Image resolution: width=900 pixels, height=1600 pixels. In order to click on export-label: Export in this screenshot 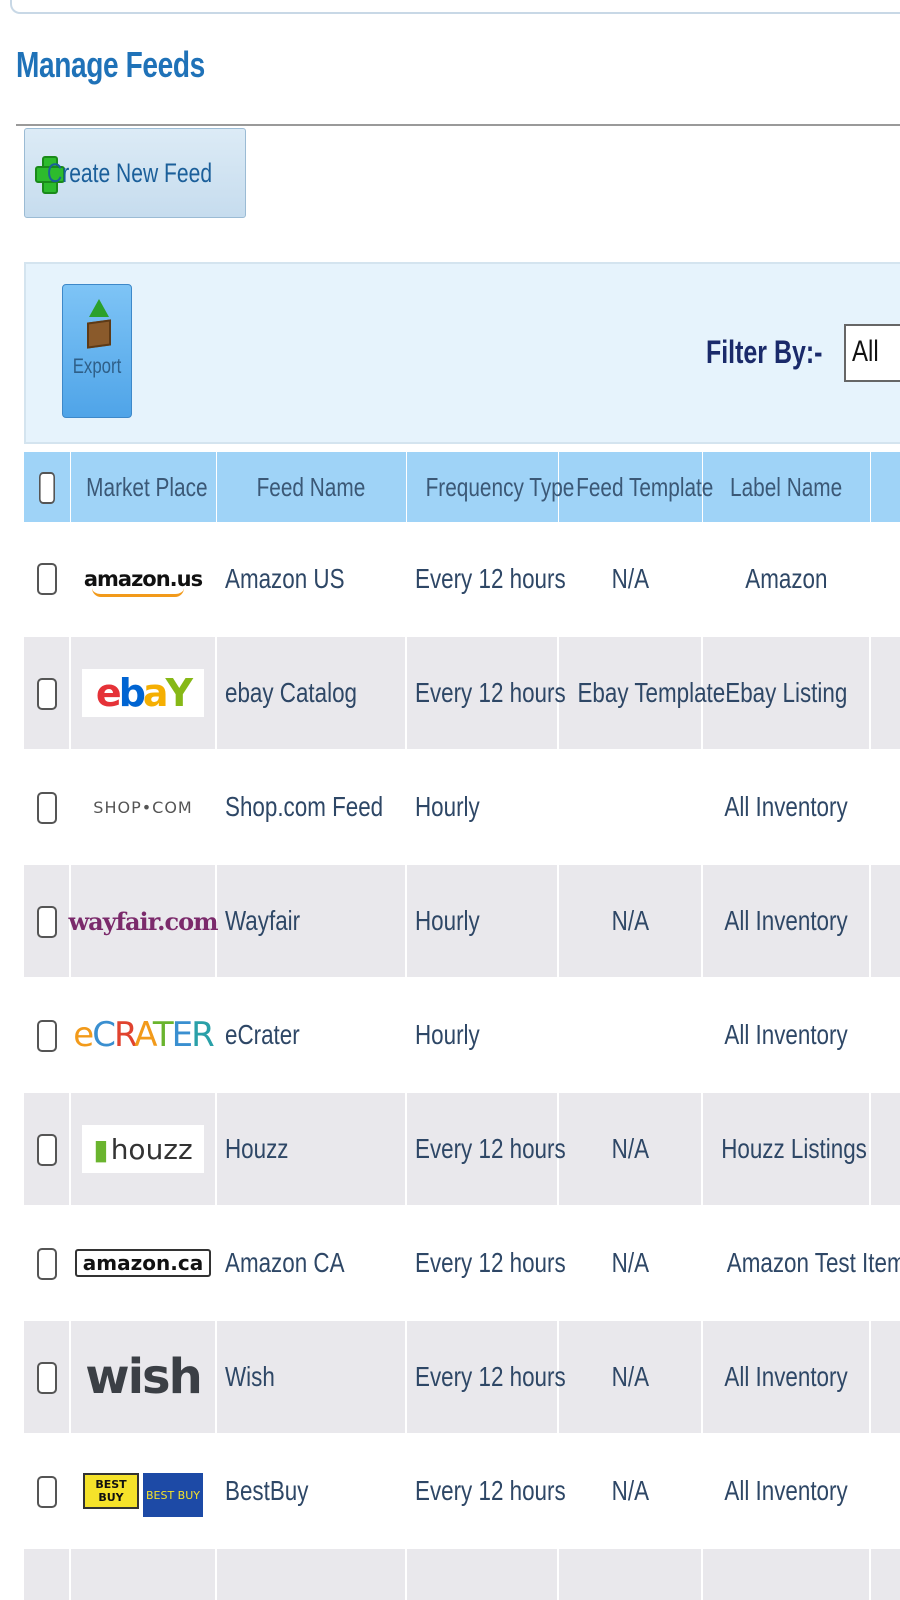, I will do `click(97, 366)`.